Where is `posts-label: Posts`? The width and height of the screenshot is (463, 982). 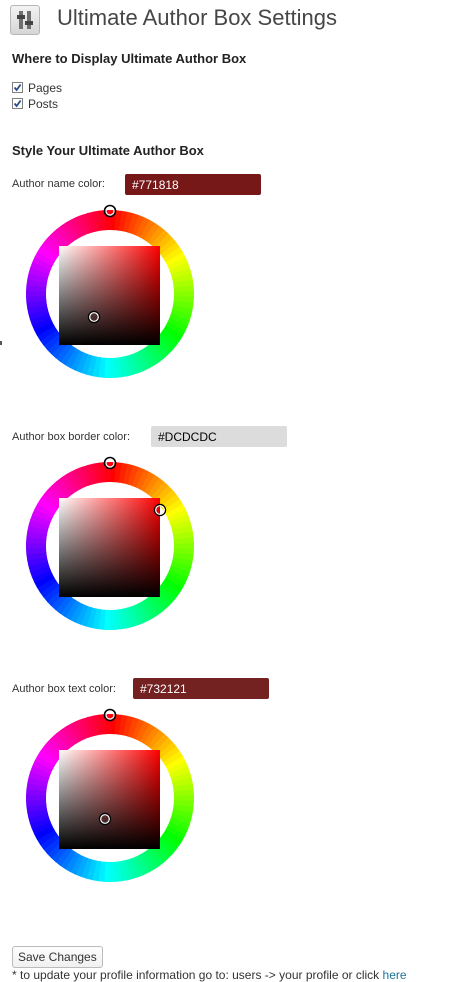 posts-label: Posts is located at coordinates (43, 103).